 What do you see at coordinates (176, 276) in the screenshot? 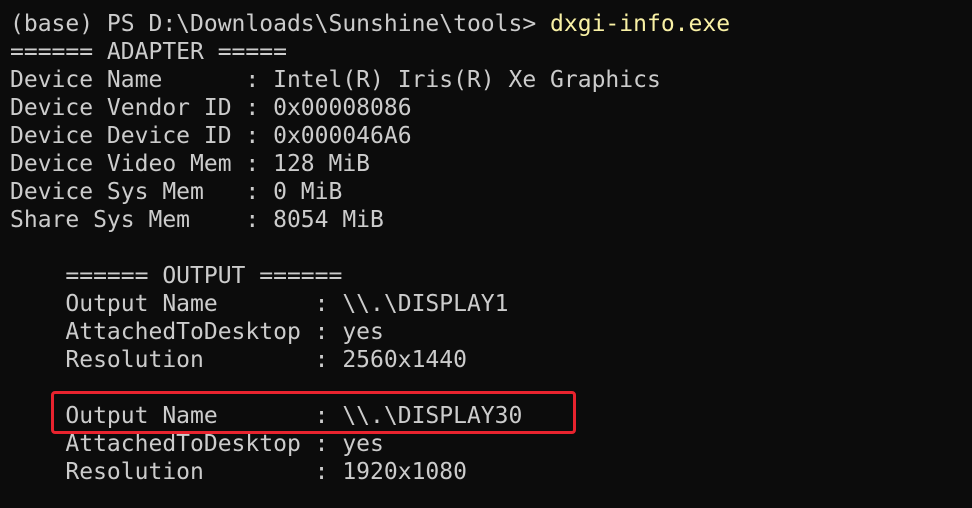
I see `output-header: ====== OUTPUT ======` at bounding box center [176, 276].